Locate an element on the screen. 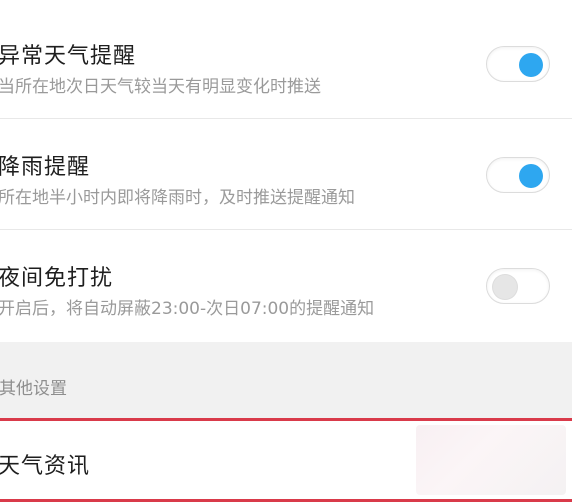 Image resolution: width=572 pixels, height=502 pixels. setting-title: 夜间免打扰 is located at coordinates (57, 278).